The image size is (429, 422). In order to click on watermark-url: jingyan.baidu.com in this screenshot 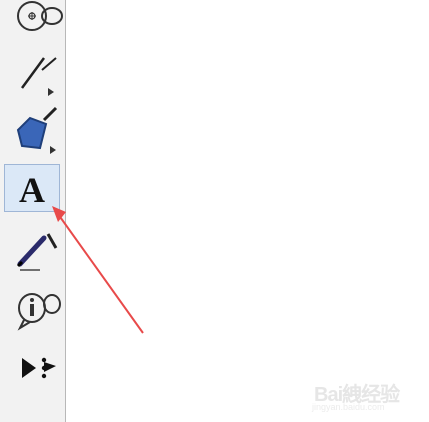, I will do `click(348, 407)`.